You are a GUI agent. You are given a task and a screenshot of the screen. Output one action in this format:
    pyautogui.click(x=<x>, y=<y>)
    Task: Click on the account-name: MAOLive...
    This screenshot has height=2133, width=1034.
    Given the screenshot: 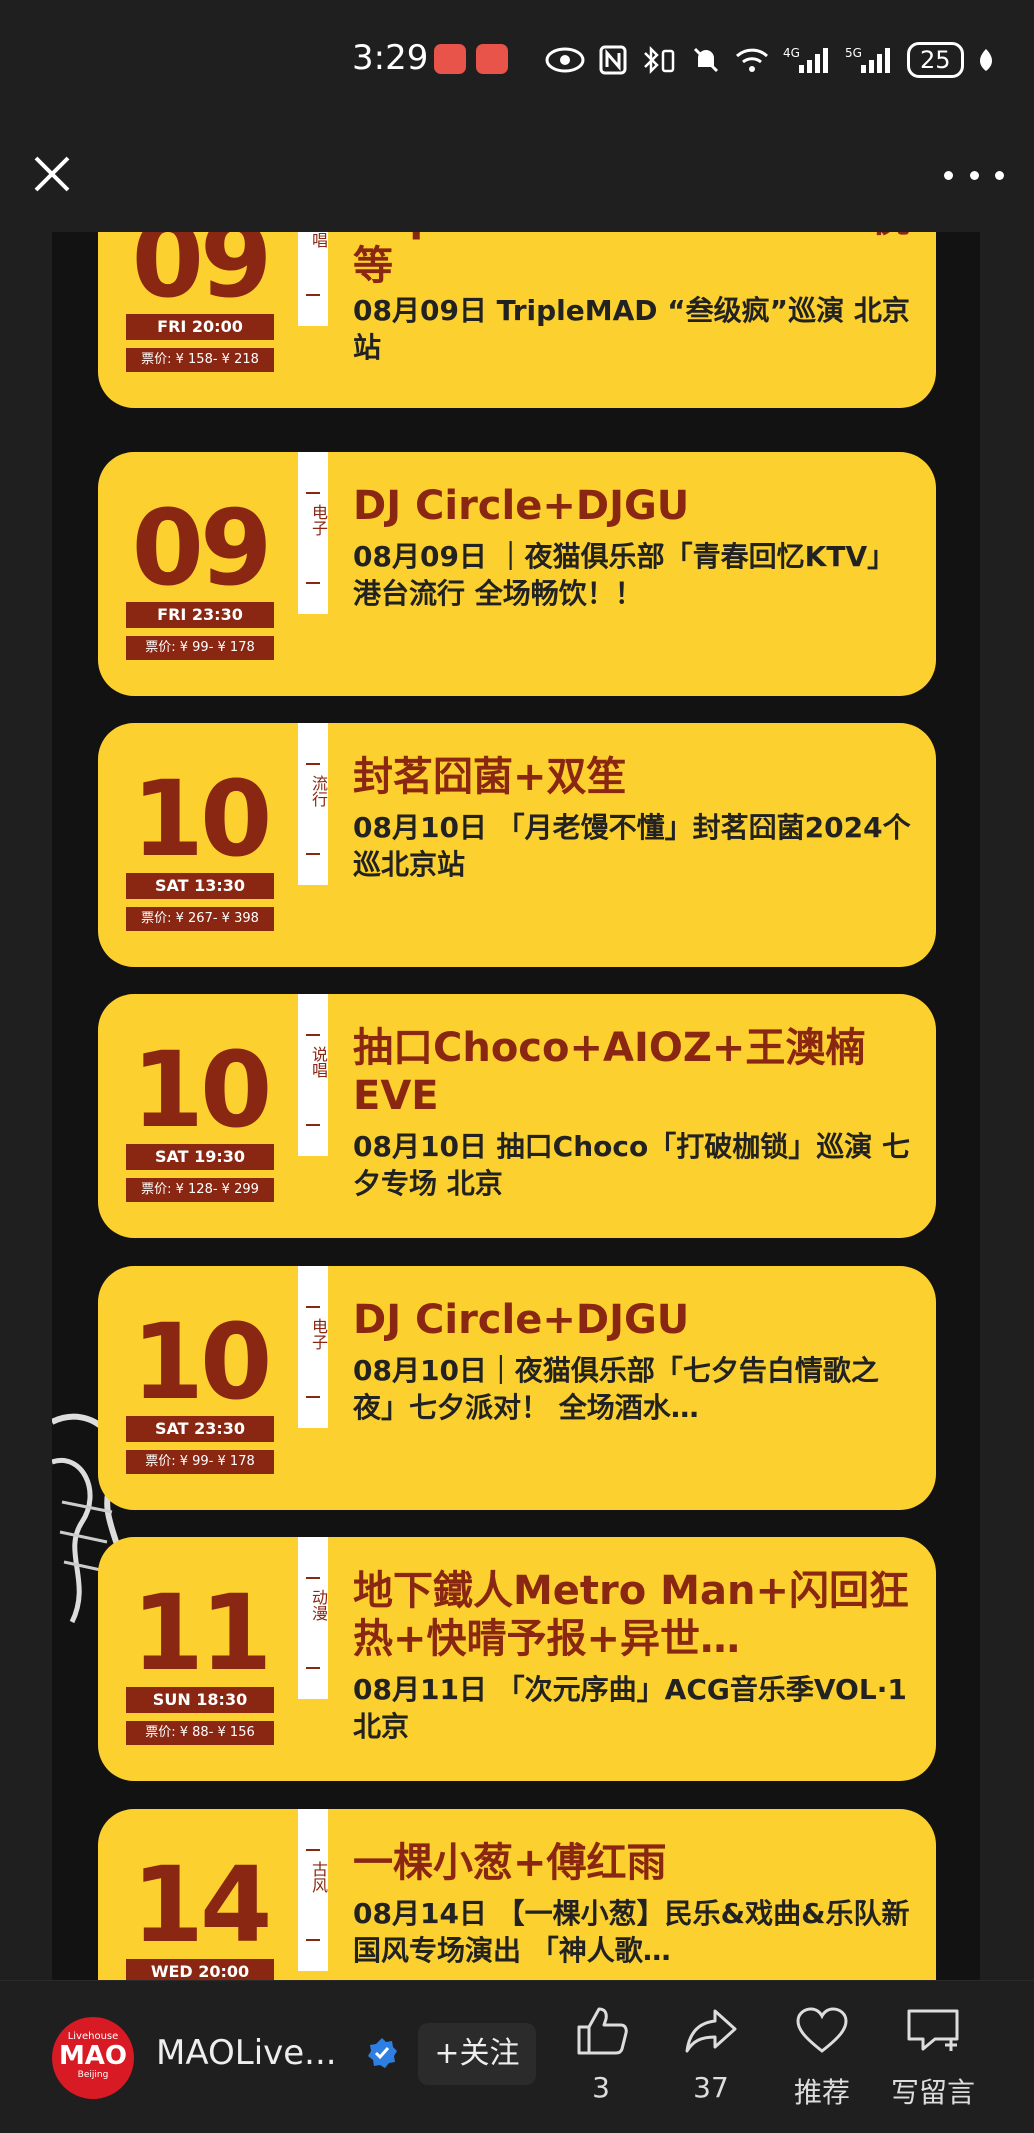 What is the action you would take?
    pyautogui.click(x=246, y=2053)
    